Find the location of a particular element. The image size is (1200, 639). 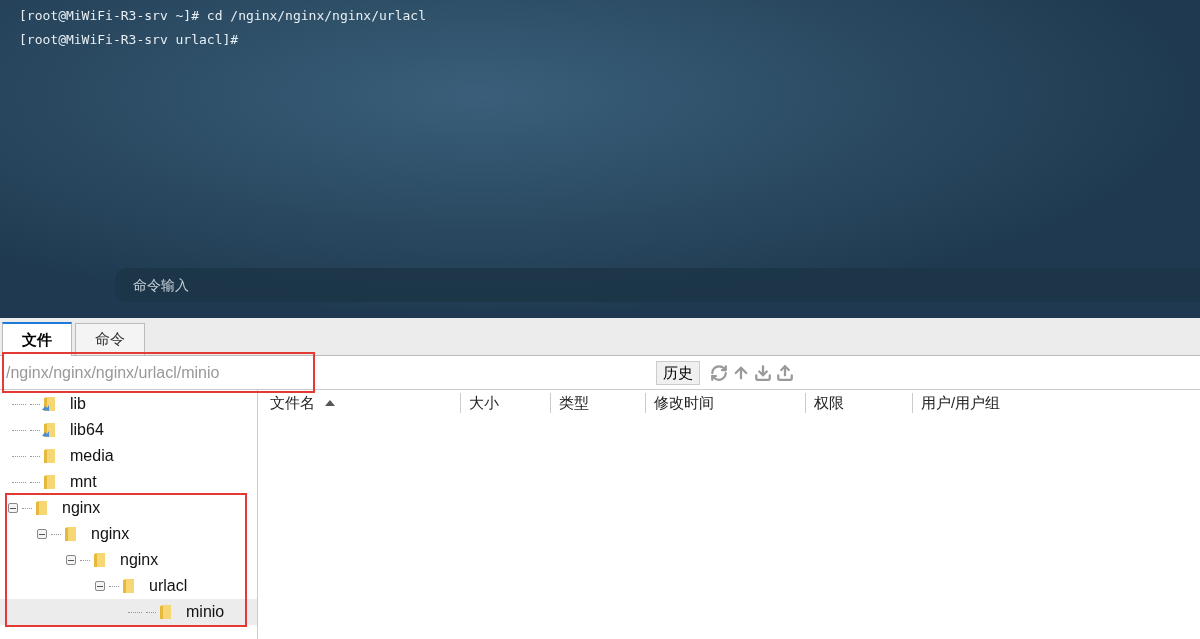

tree-label: mnt is located at coordinates (83, 482).